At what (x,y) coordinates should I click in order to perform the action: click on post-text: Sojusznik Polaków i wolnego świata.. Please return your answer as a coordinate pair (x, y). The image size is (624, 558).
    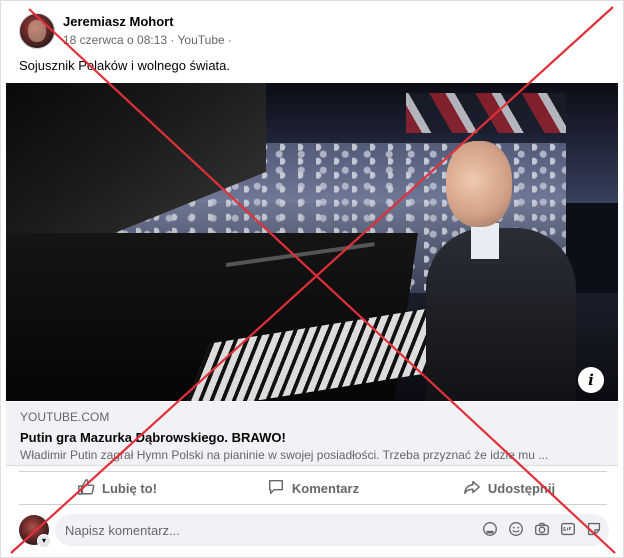
    Looking at the image, I should click on (124, 65).